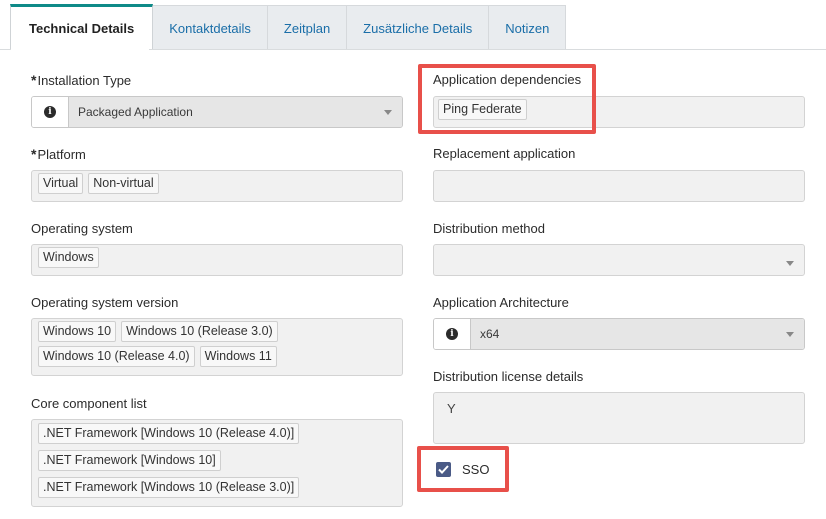 The width and height of the screenshot is (826, 519). What do you see at coordinates (528, 27) in the screenshot?
I see `tab-notizen: Notizen` at bounding box center [528, 27].